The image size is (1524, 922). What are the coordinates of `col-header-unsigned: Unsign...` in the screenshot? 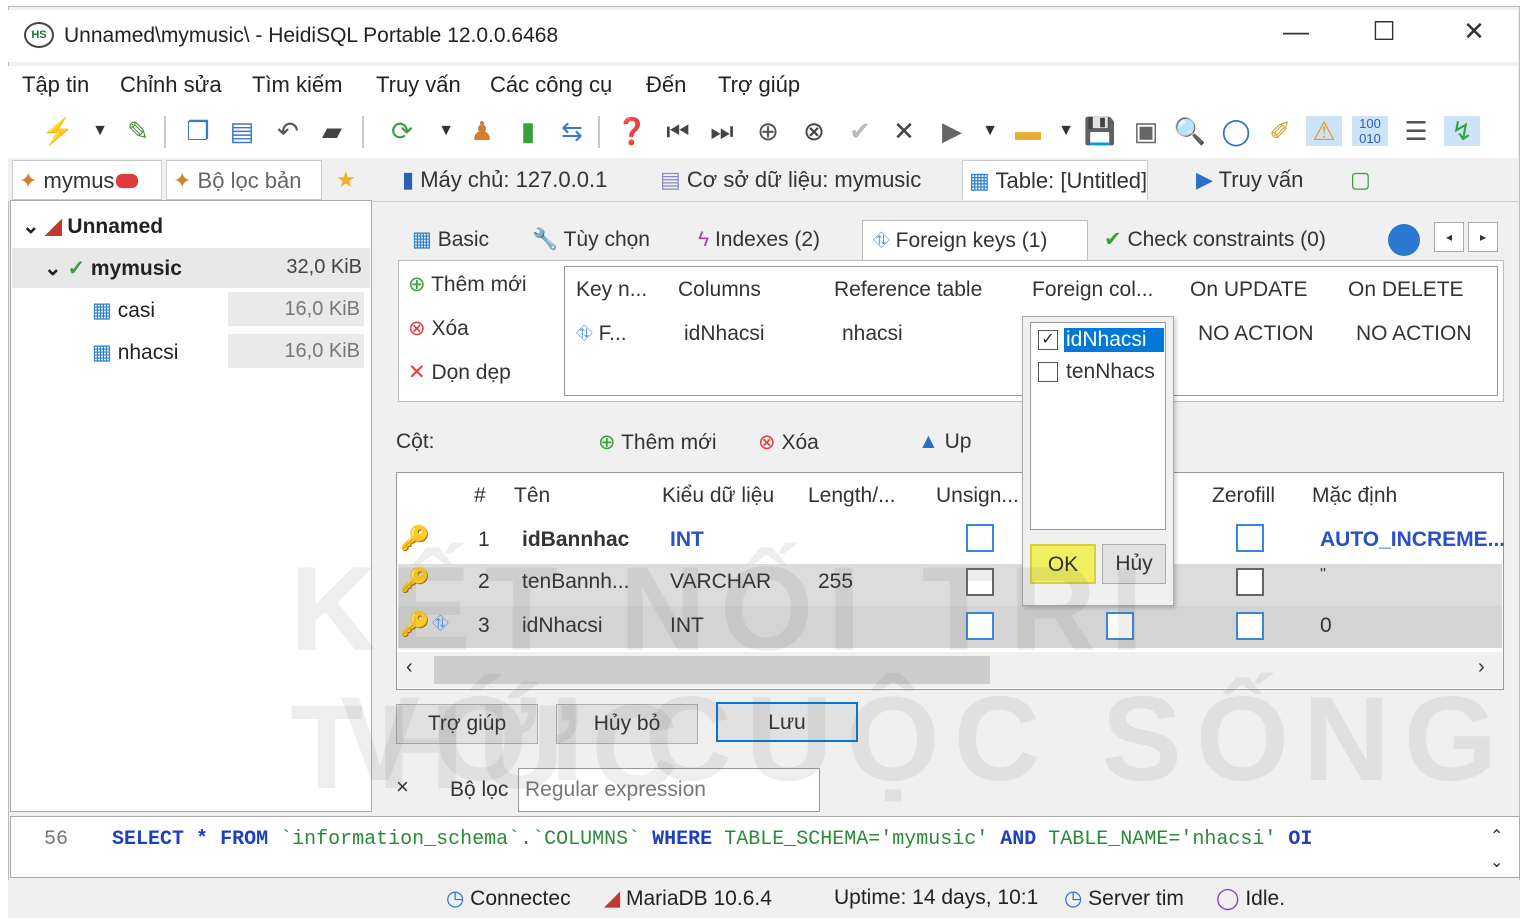 It's located at (977, 496).